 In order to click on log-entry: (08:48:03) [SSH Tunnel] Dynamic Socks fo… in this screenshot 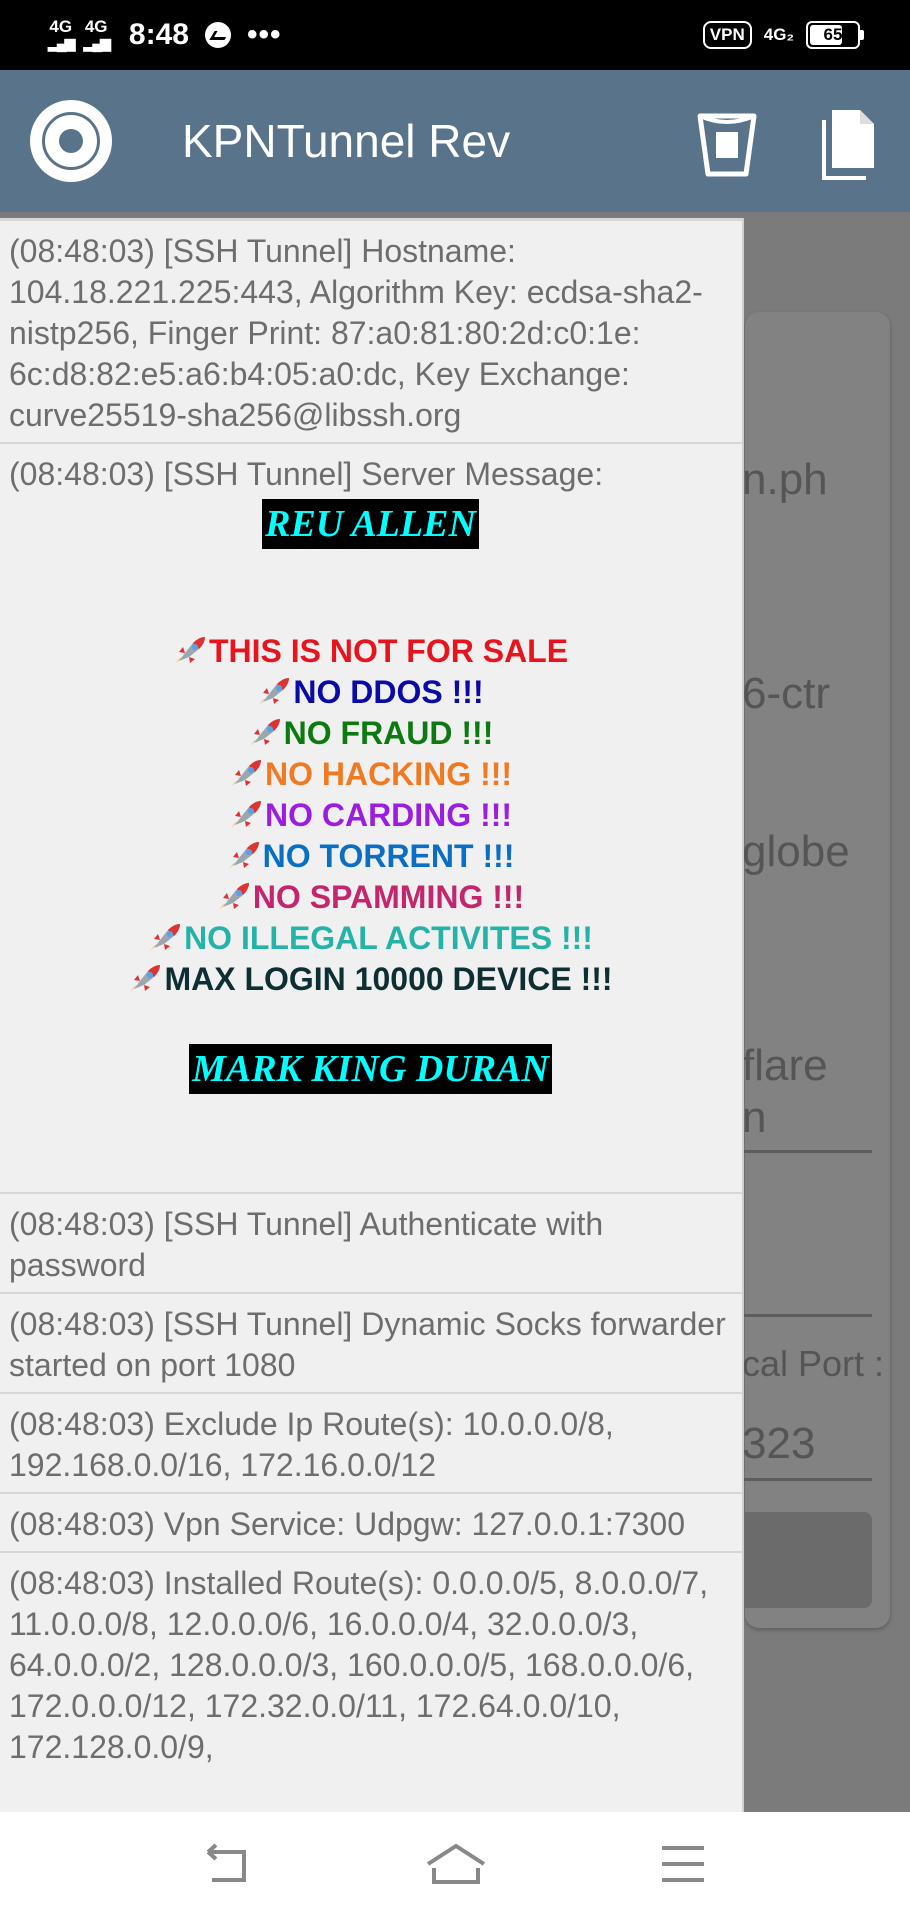, I will do `click(371, 1342)`.